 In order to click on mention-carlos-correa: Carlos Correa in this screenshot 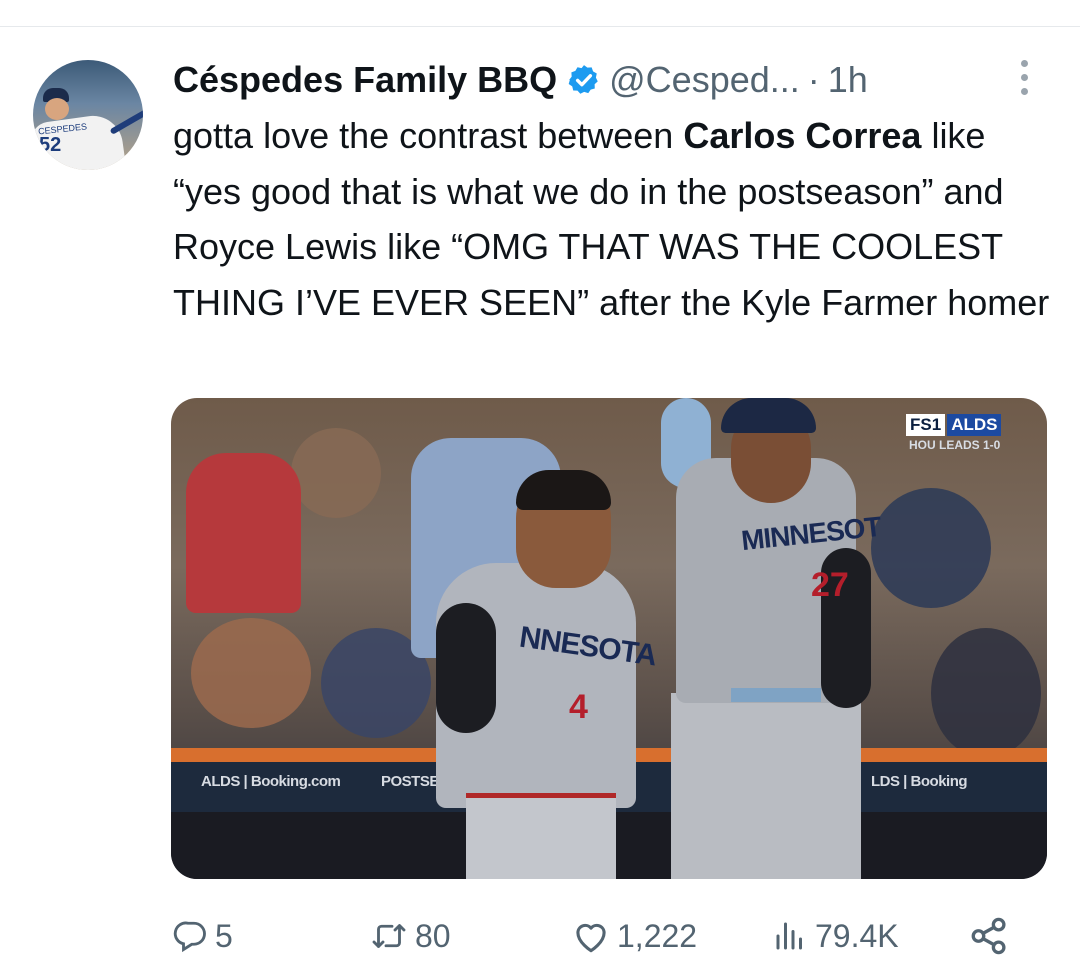, I will do `click(802, 135)`.